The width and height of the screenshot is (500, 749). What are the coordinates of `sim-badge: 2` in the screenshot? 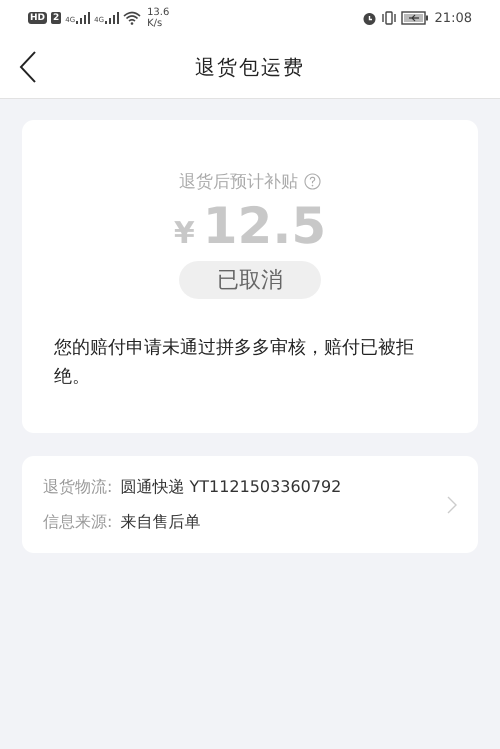 It's located at (56, 18).